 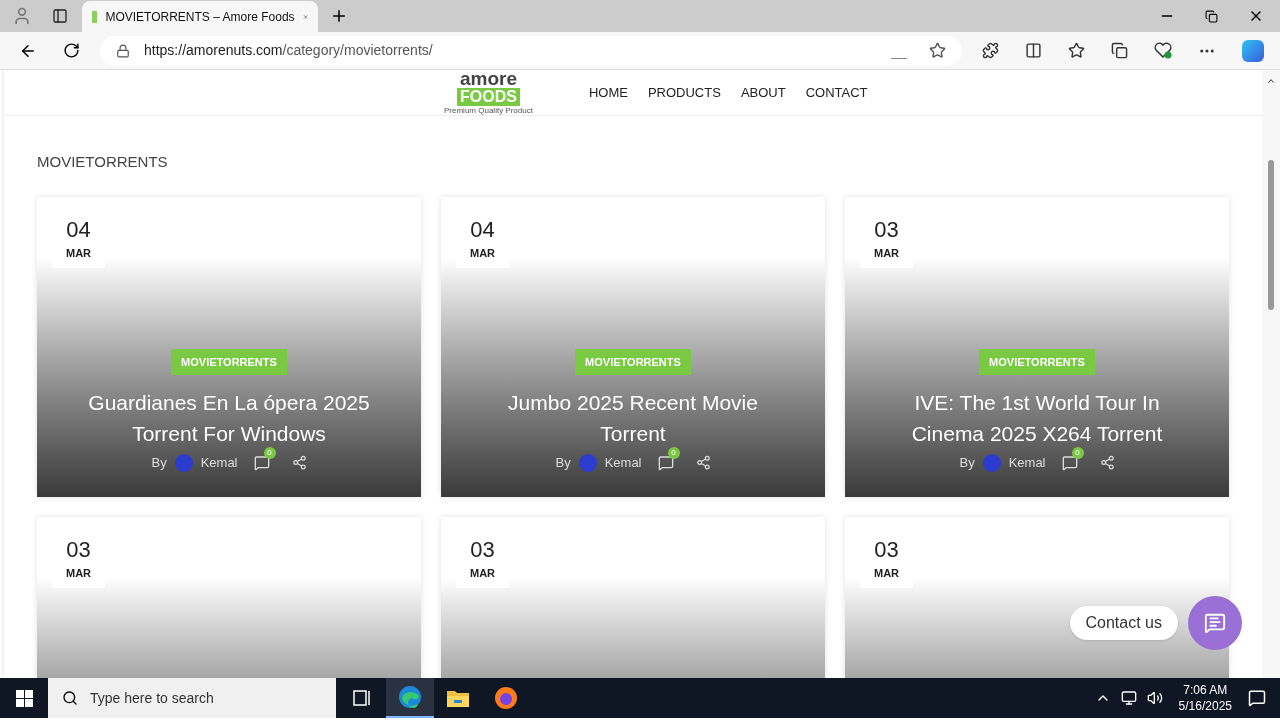 I want to click on post-title: IVE: The 1st World Tour In Cinema 2025 X264 Torrent, so click(x=1037, y=418).